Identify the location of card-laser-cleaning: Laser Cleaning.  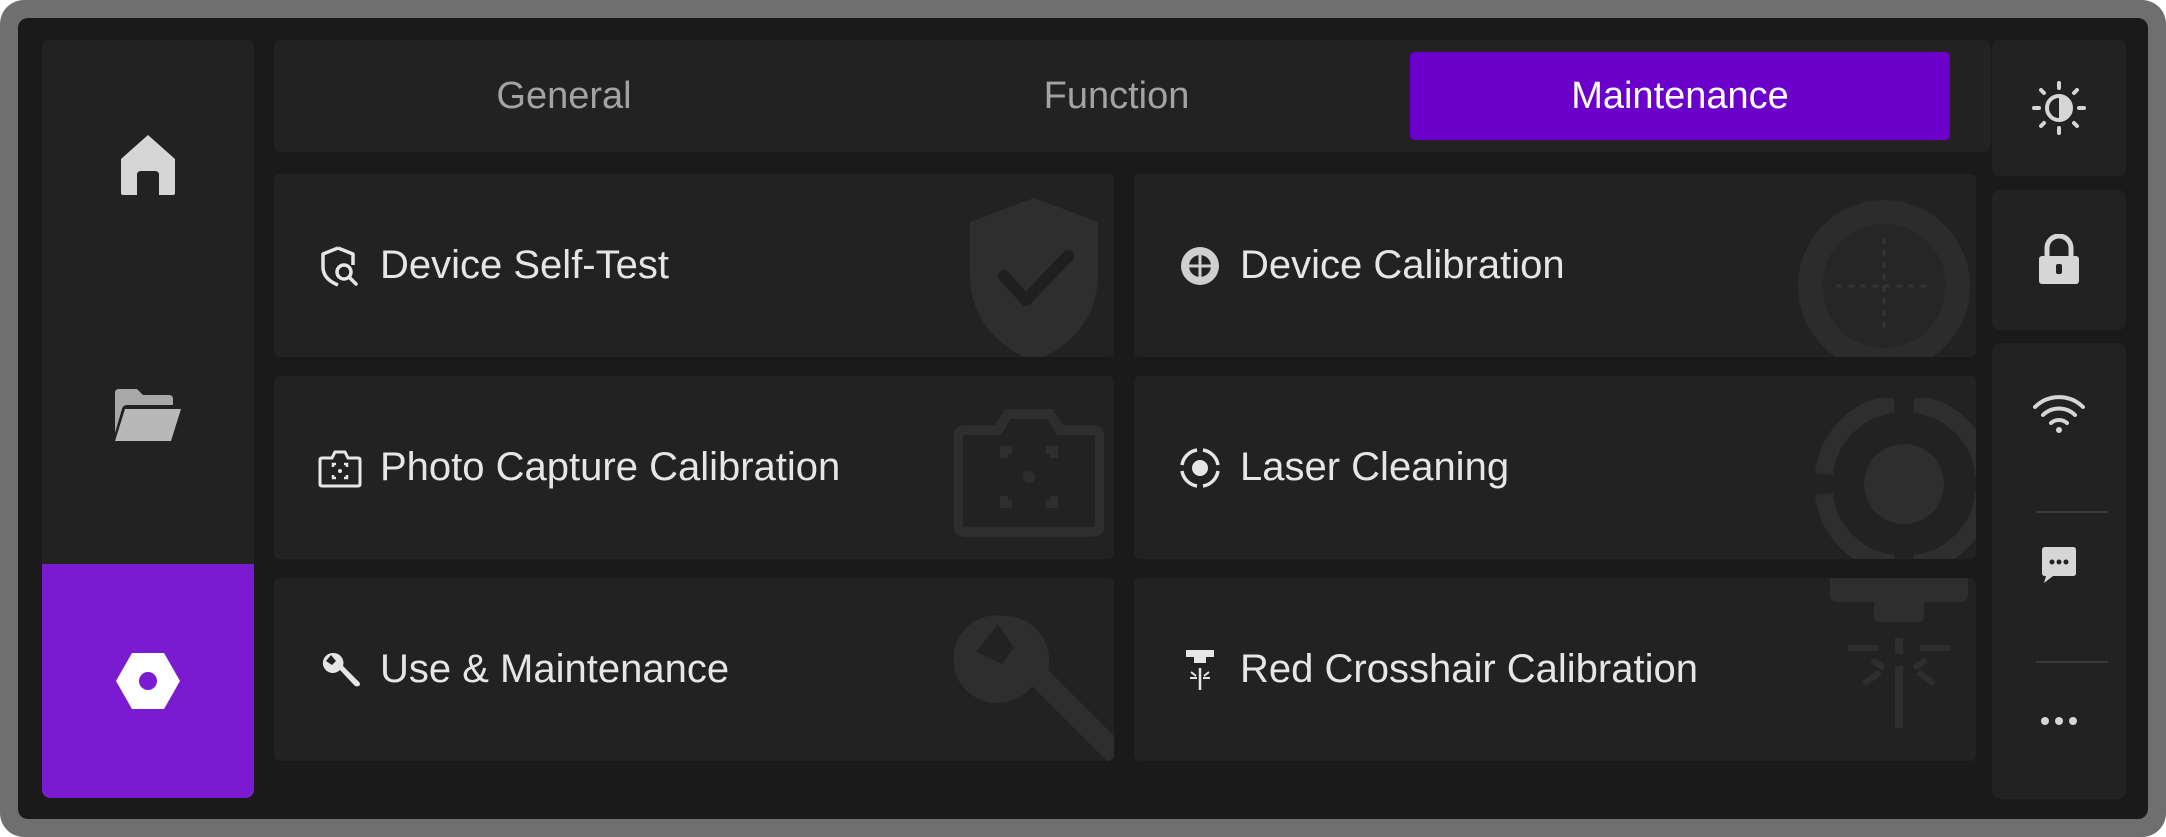
(1555, 467).